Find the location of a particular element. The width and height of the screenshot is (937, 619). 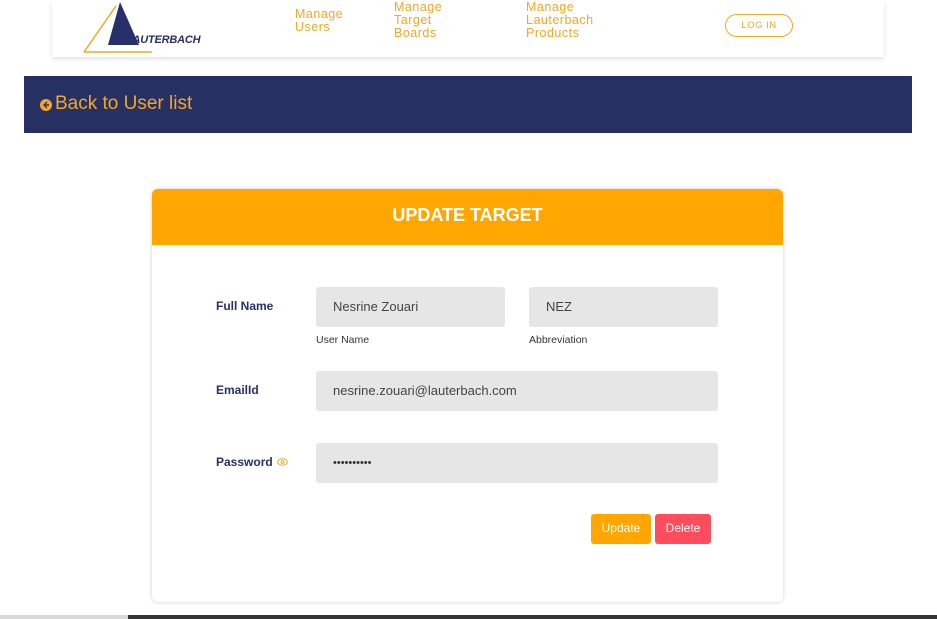

update-button: Update is located at coordinates (621, 529).